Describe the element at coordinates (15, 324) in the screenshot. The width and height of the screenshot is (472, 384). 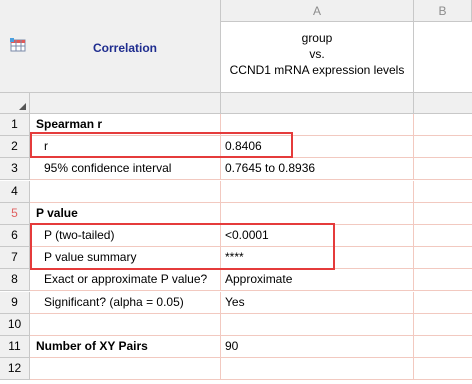
I see `row-number: 10` at that location.